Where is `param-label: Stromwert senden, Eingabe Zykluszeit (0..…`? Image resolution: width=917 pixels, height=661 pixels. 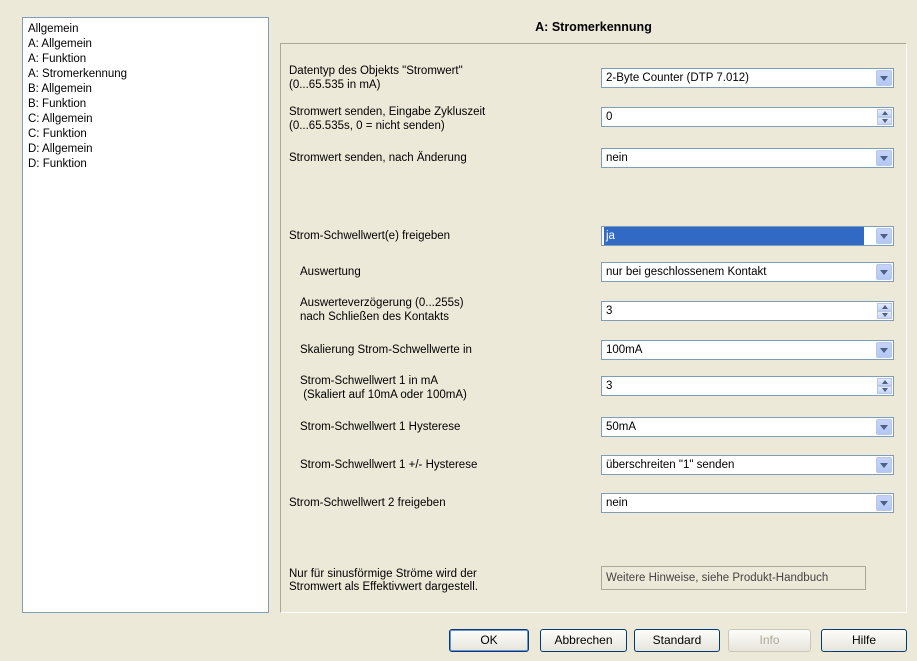
param-label: Stromwert senden, Eingabe Zykluszeit (0..… is located at coordinates (387, 119).